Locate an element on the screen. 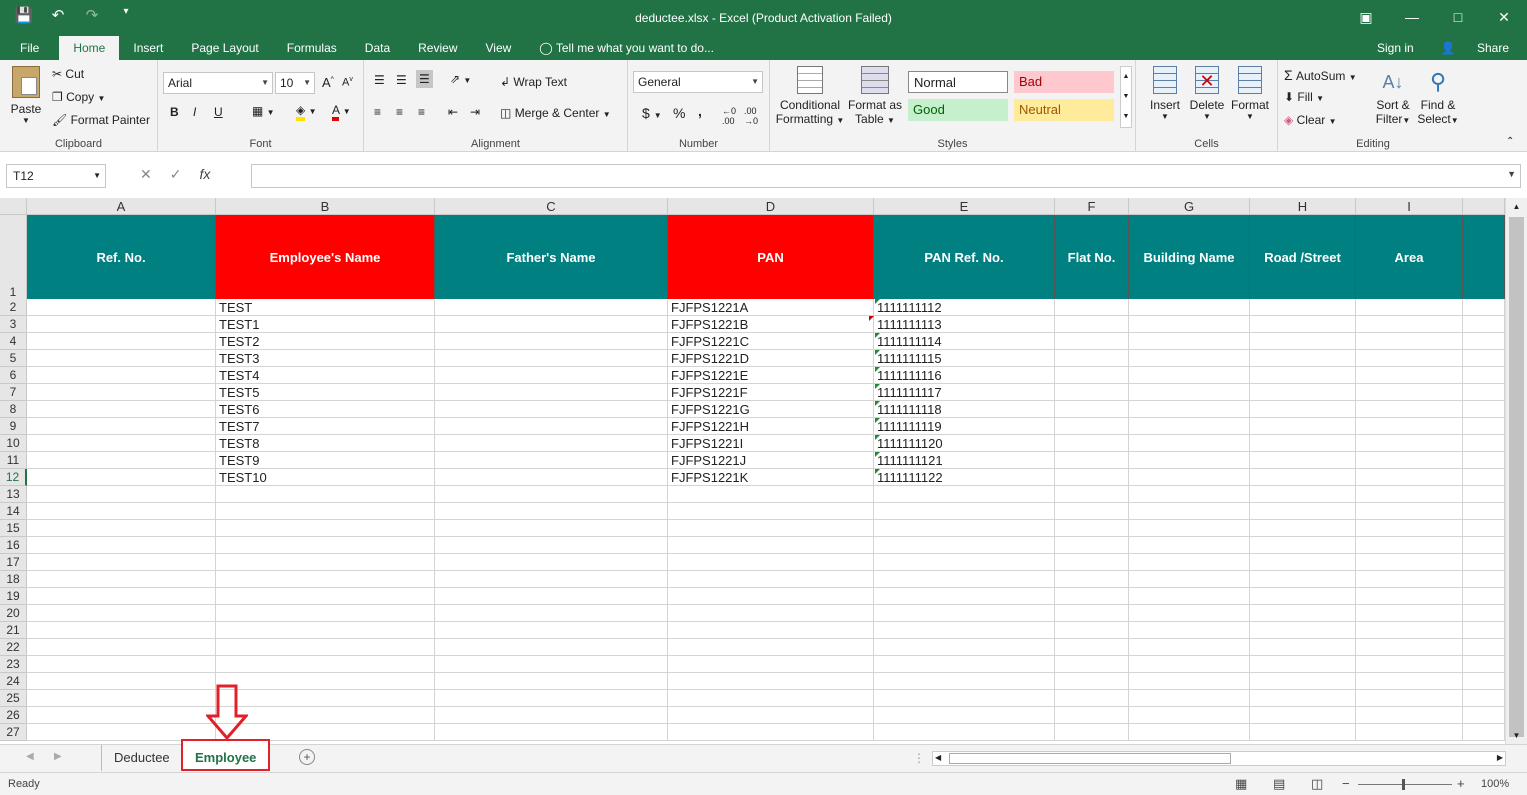 The height and width of the screenshot is (795, 1527). cut-button: ✂ Cut is located at coordinates (68, 74).